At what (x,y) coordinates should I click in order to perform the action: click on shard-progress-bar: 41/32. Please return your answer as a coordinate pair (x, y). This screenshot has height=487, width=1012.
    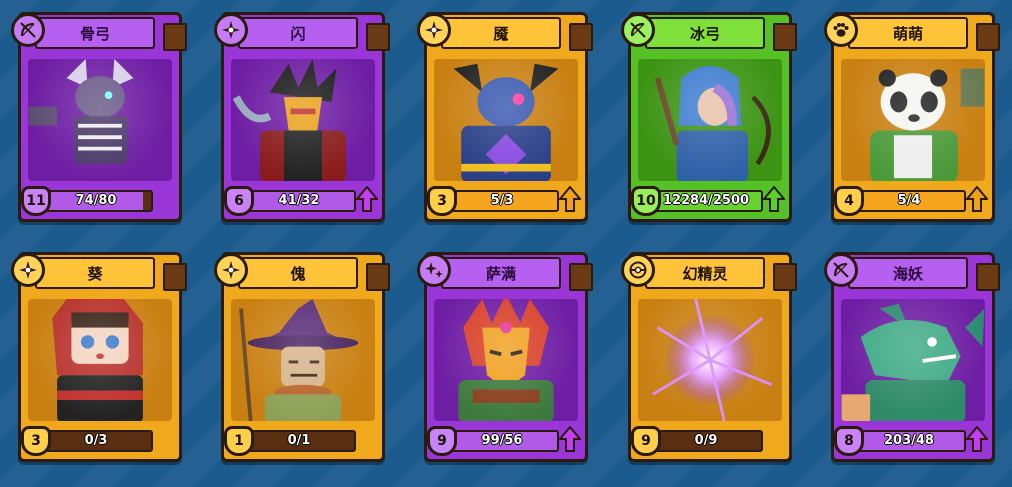
    Looking at the image, I should click on (299, 201).